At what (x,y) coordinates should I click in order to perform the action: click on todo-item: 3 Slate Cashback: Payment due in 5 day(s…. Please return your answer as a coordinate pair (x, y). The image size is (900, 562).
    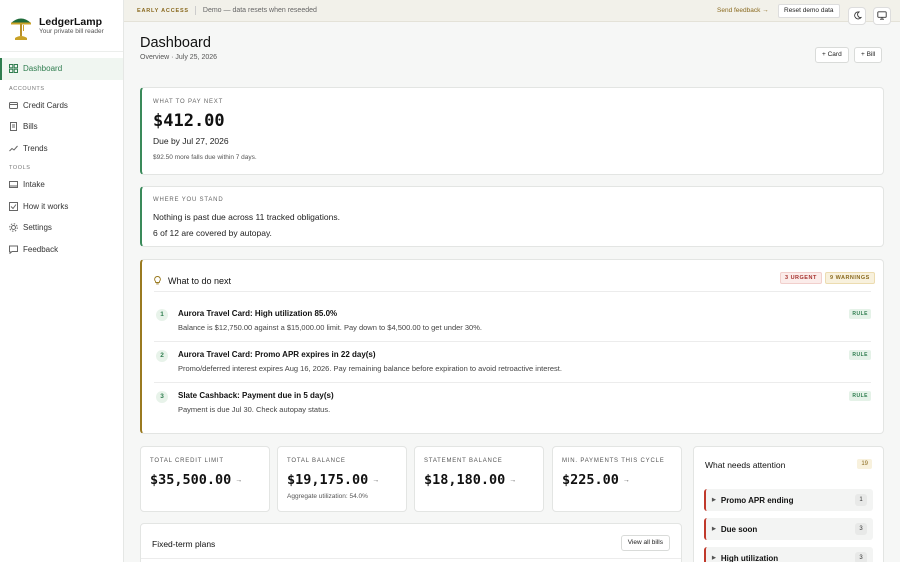
    Looking at the image, I should click on (512, 402).